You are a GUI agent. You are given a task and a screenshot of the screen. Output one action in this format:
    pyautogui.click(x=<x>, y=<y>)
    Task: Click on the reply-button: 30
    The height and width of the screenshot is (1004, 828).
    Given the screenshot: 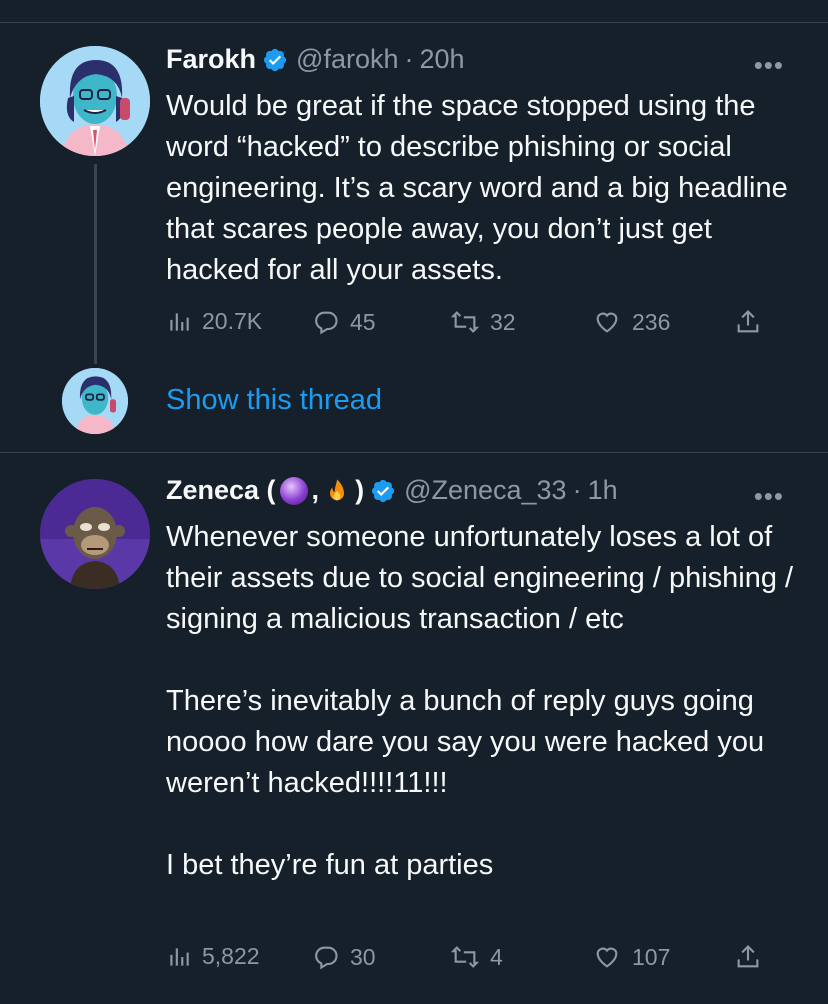 What is the action you would take?
    pyautogui.click(x=344, y=957)
    